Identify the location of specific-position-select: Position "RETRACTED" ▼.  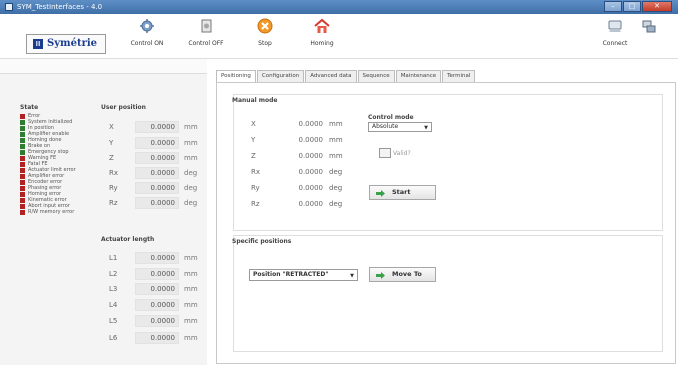
(303, 275).